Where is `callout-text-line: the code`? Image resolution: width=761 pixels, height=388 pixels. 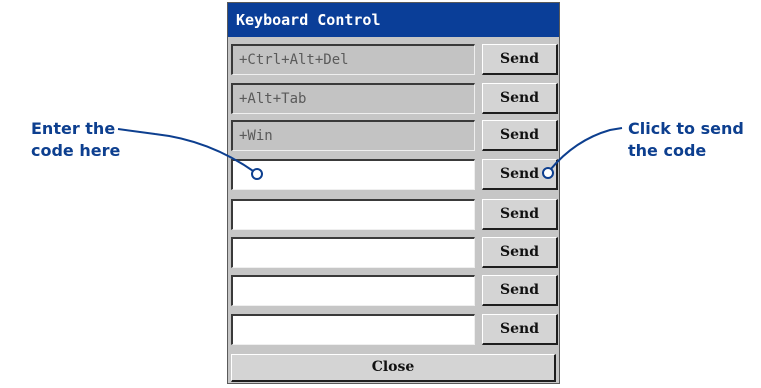 callout-text-line: the code is located at coordinates (667, 150).